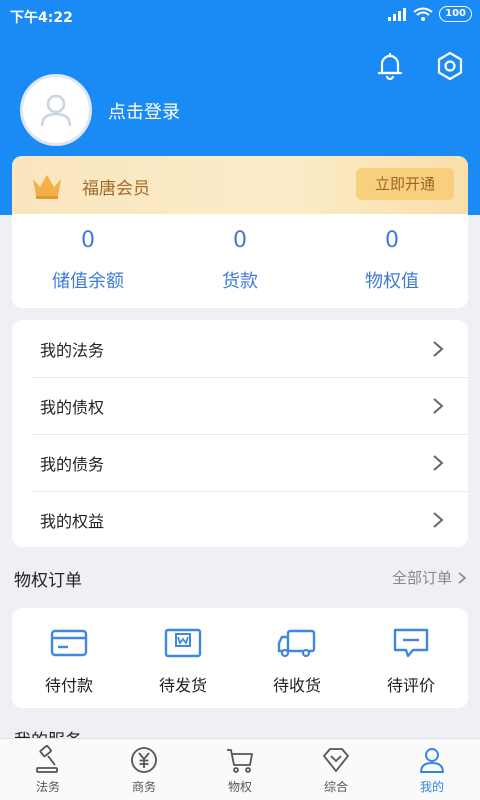 This screenshot has width=480, height=800. What do you see at coordinates (144, 760) in the screenshot?
I see `yuan-icon` at bounding box center [144, 760].